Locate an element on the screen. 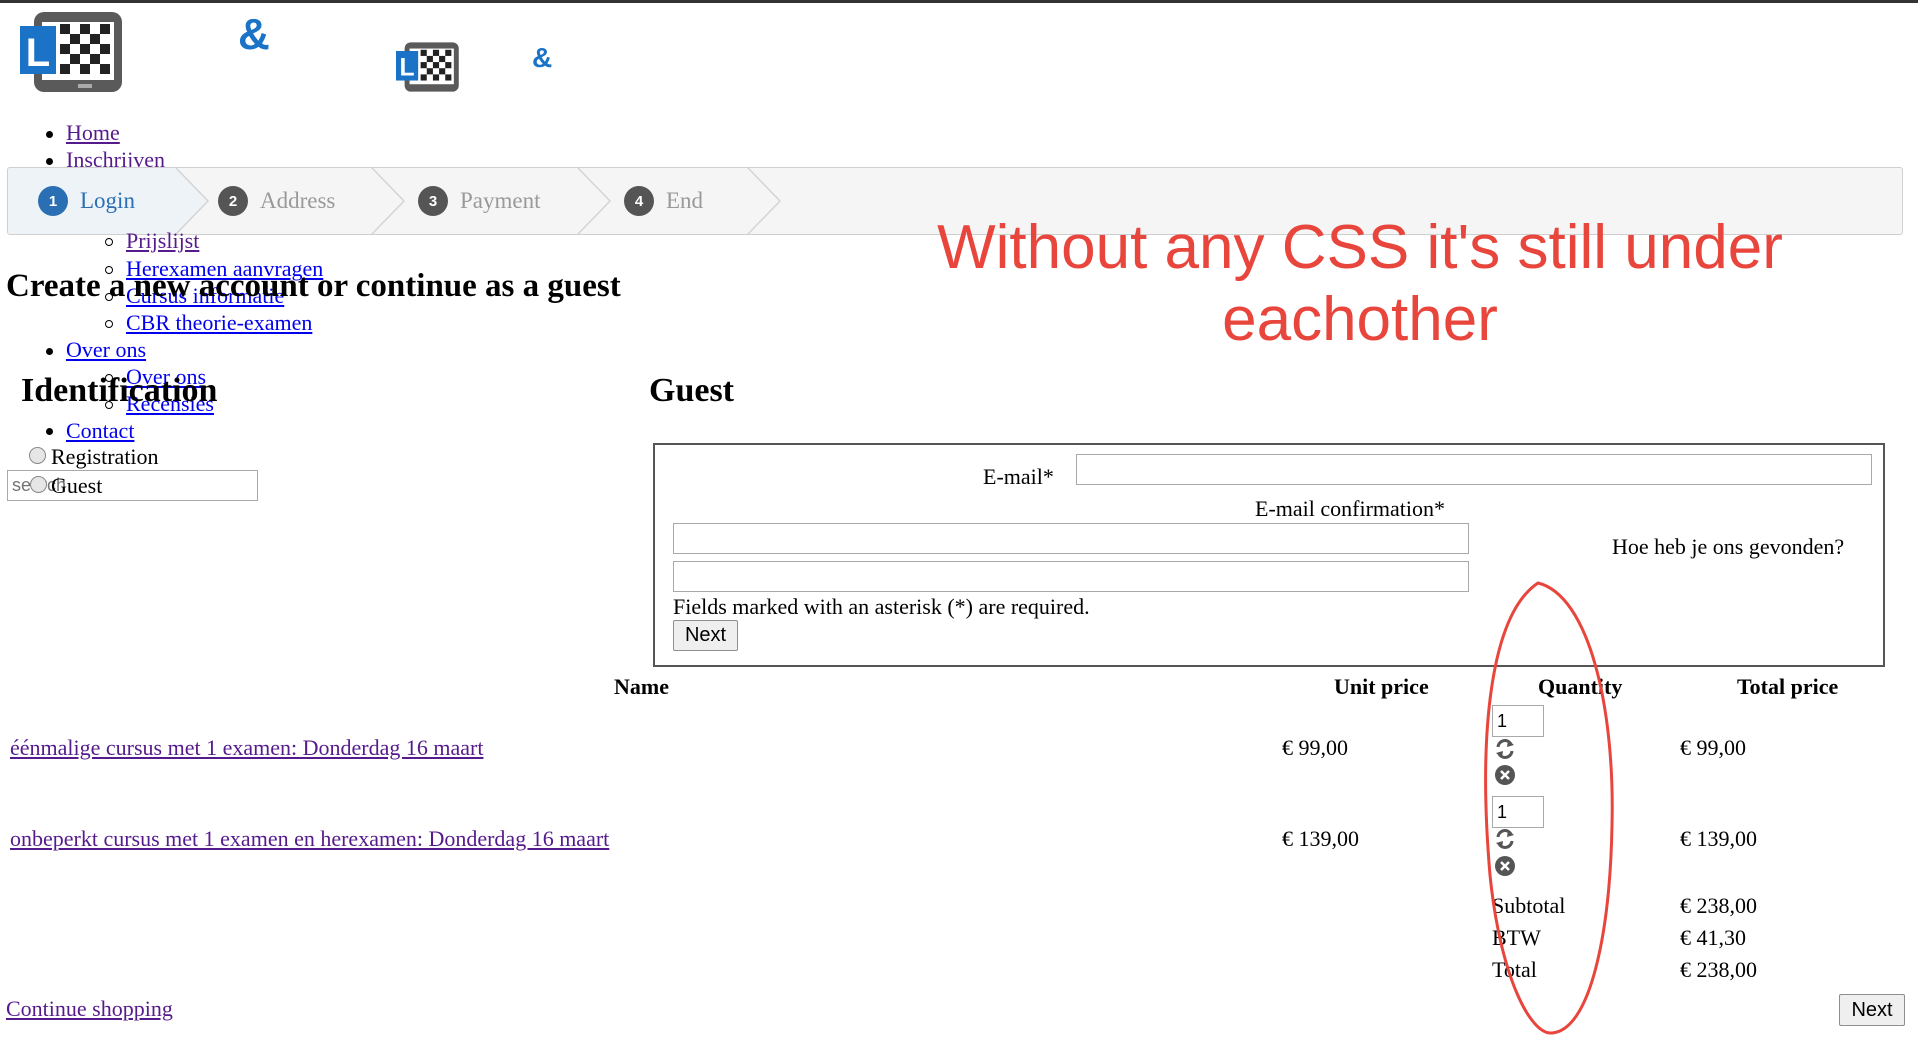  nav-item-contact: Contact is located at coordinates (100, 431).